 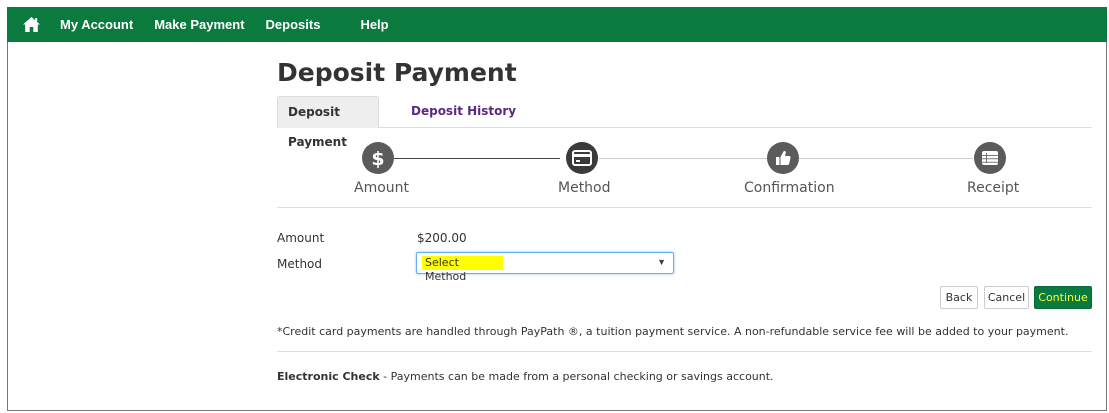 I want to click on back-button: Back, so click(x=959, y=297).